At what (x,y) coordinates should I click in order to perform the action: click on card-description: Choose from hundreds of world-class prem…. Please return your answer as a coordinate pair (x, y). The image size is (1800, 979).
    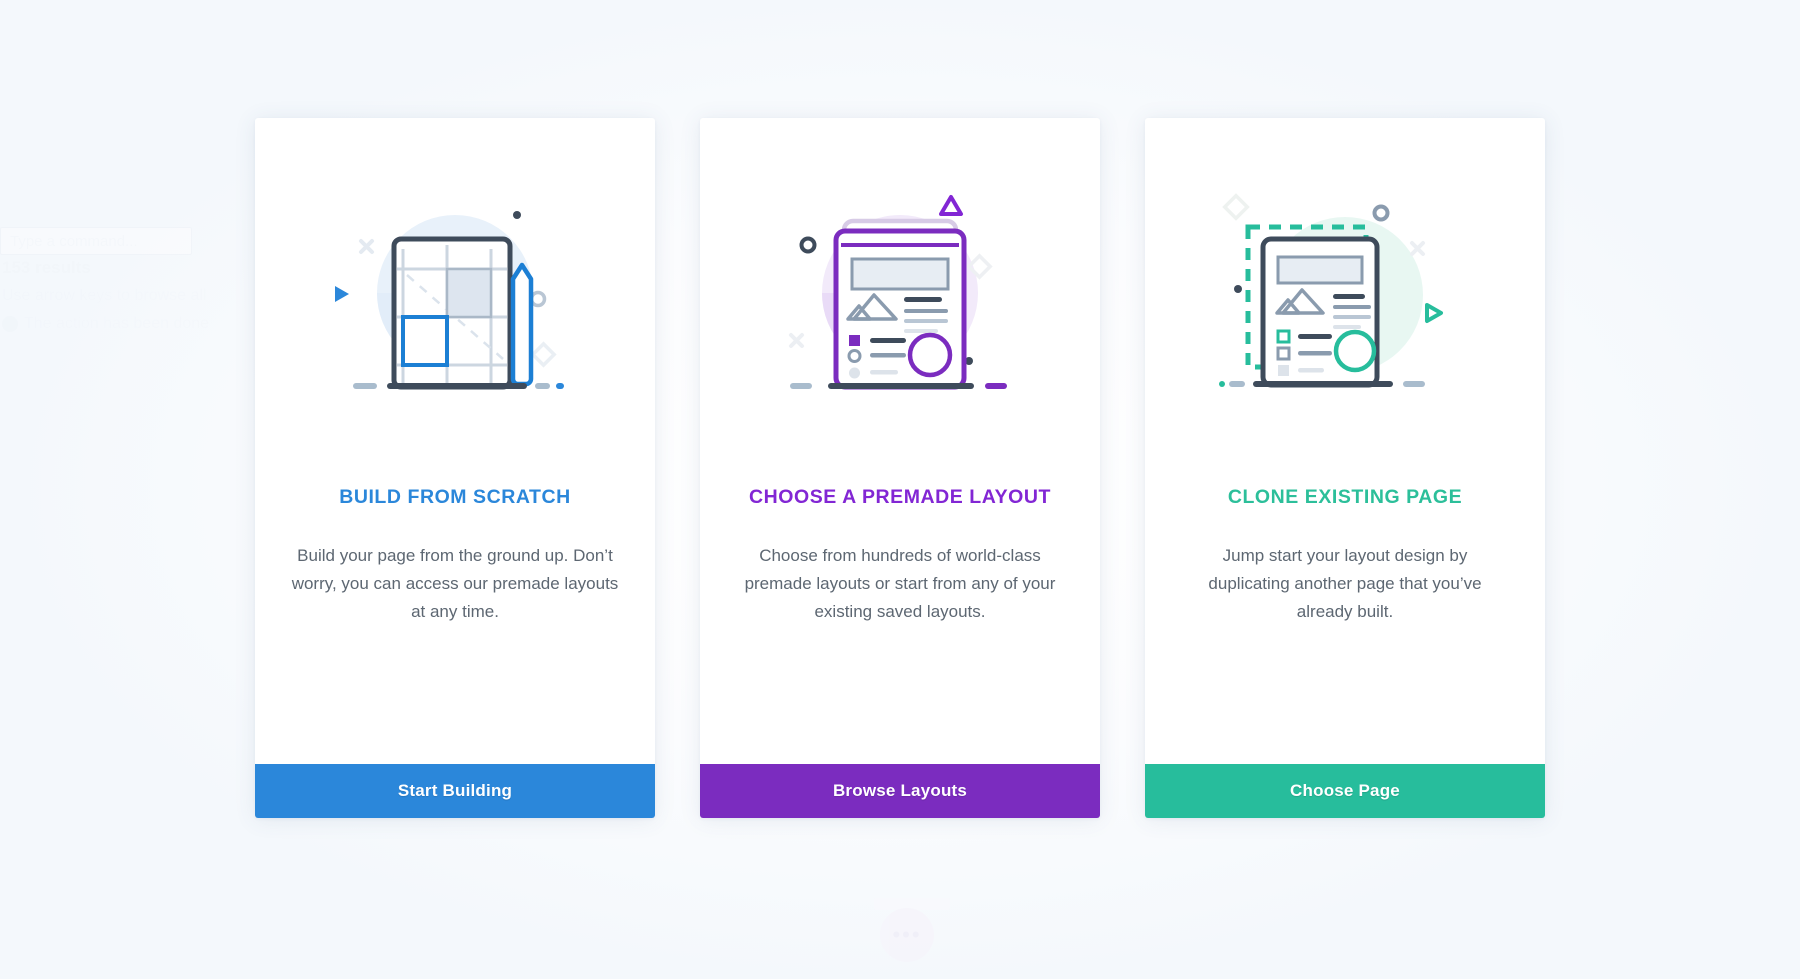
    Looking at the image, I should click on (900, 584).